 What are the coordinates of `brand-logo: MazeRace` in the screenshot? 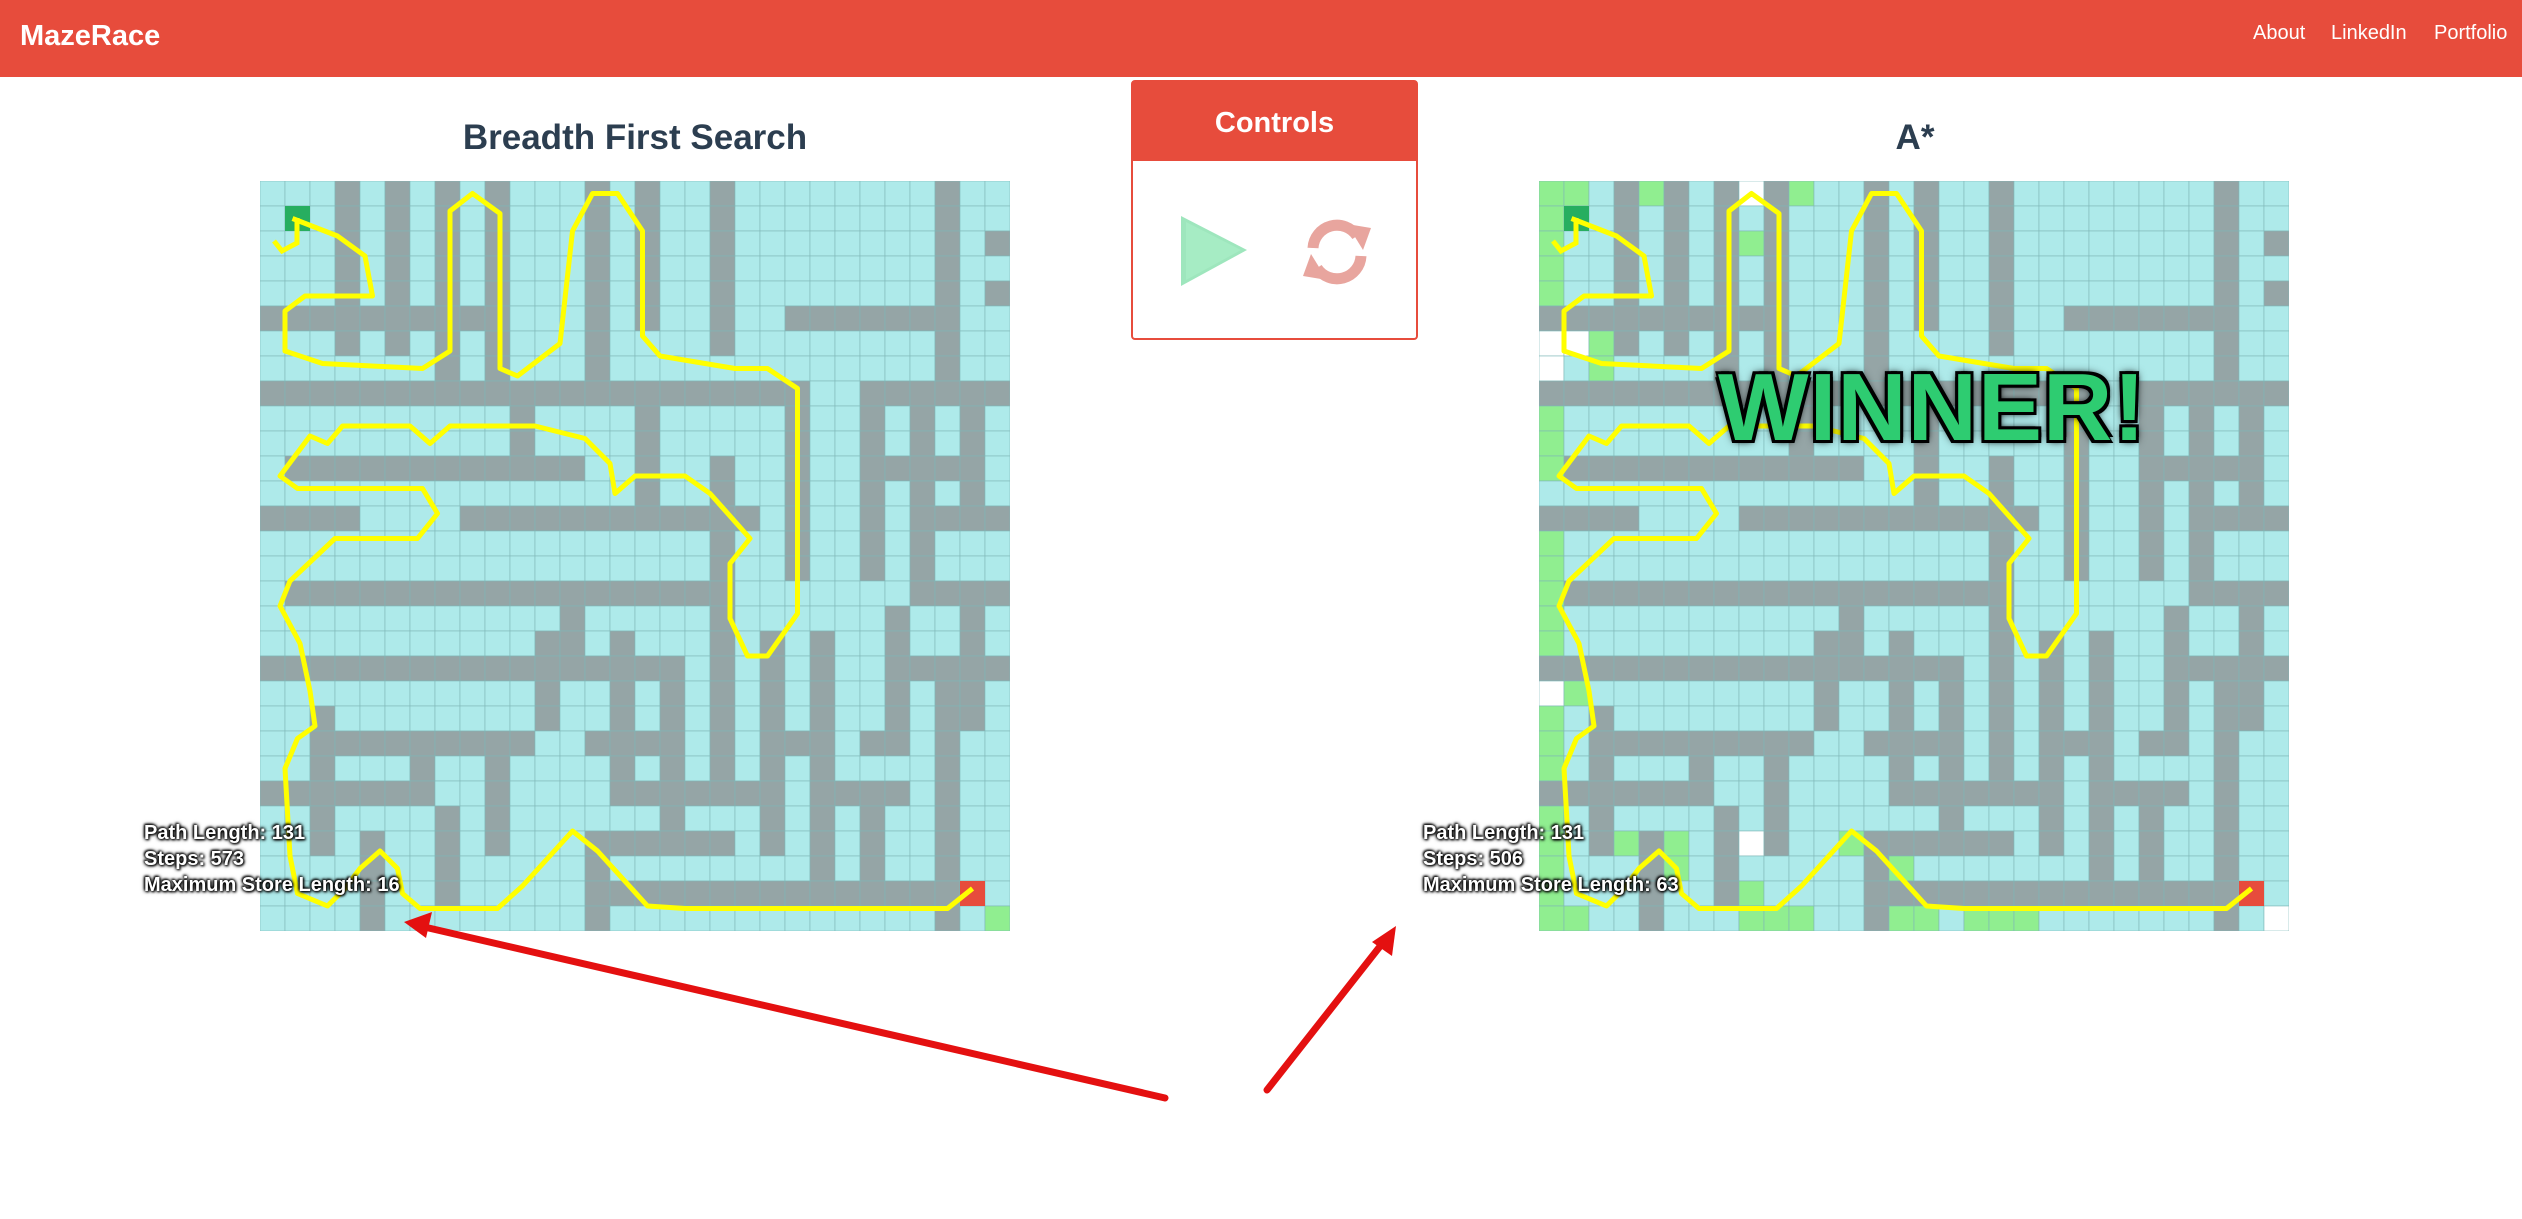 It's located at (90, 36).